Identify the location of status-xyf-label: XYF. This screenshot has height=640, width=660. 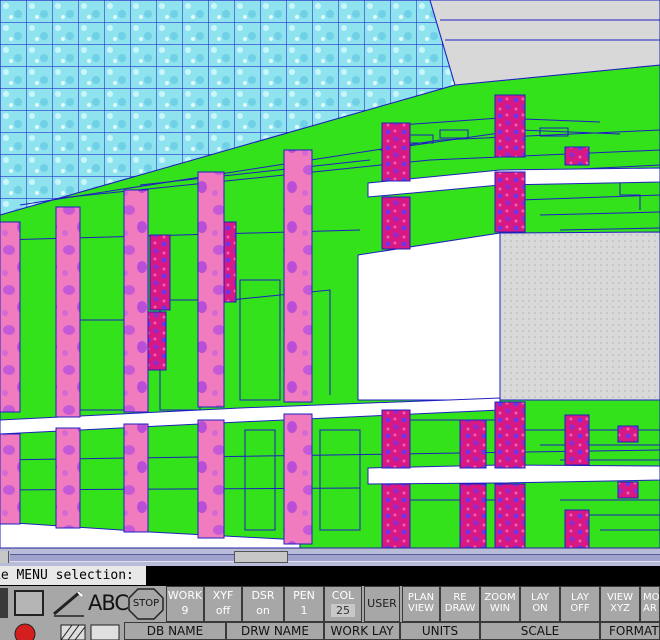
(223, 595).